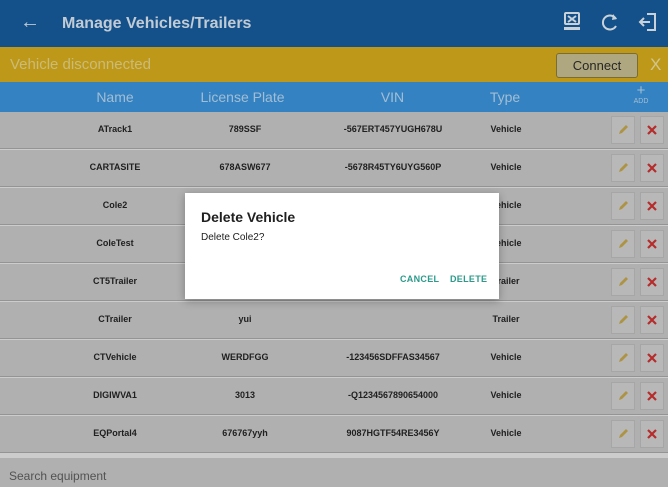 The image size is (668, 487). Describe the element at coordinates (419, 279) in the screenshot. I see `cancel-button: CANCEL` at that location.